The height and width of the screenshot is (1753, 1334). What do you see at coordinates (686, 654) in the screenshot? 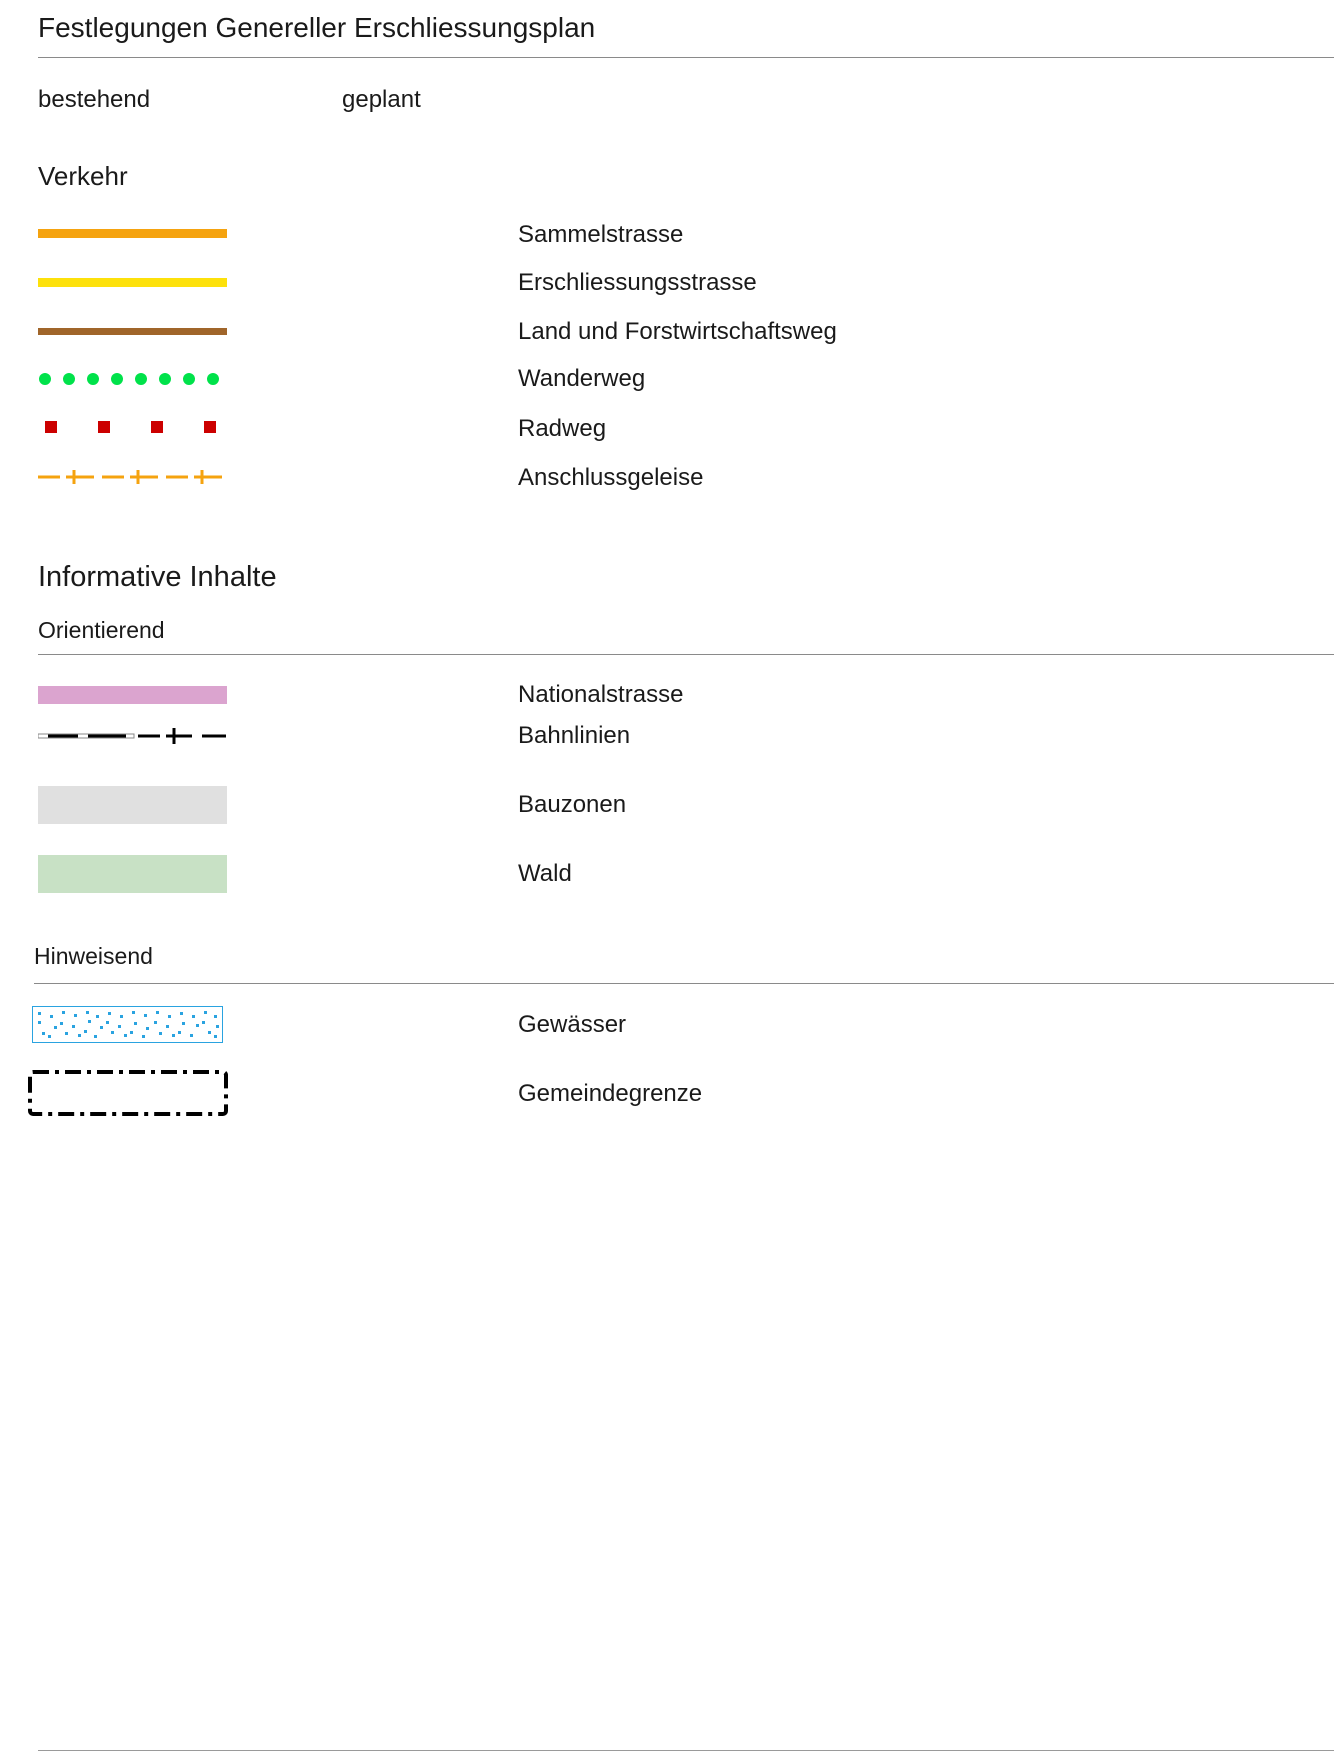
I see `orientierend-divider` at bounding box center [686, 654].